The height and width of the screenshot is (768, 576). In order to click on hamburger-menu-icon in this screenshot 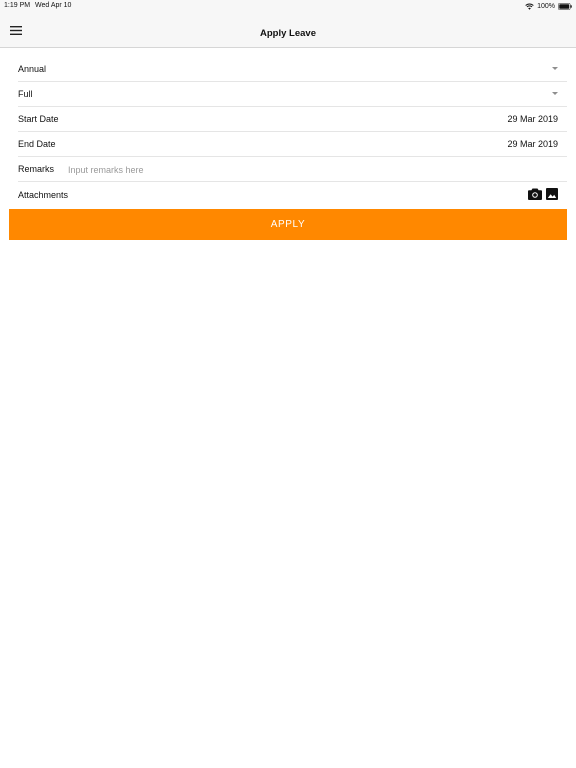, I will do `click(16, 30)`.